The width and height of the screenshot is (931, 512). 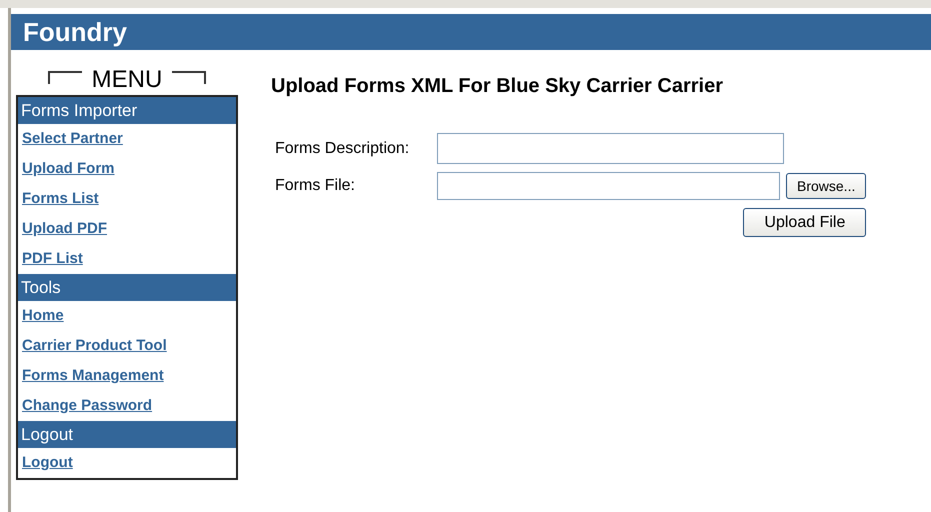 I want to click on menu-title: MENU, so click(x=127, y=80).